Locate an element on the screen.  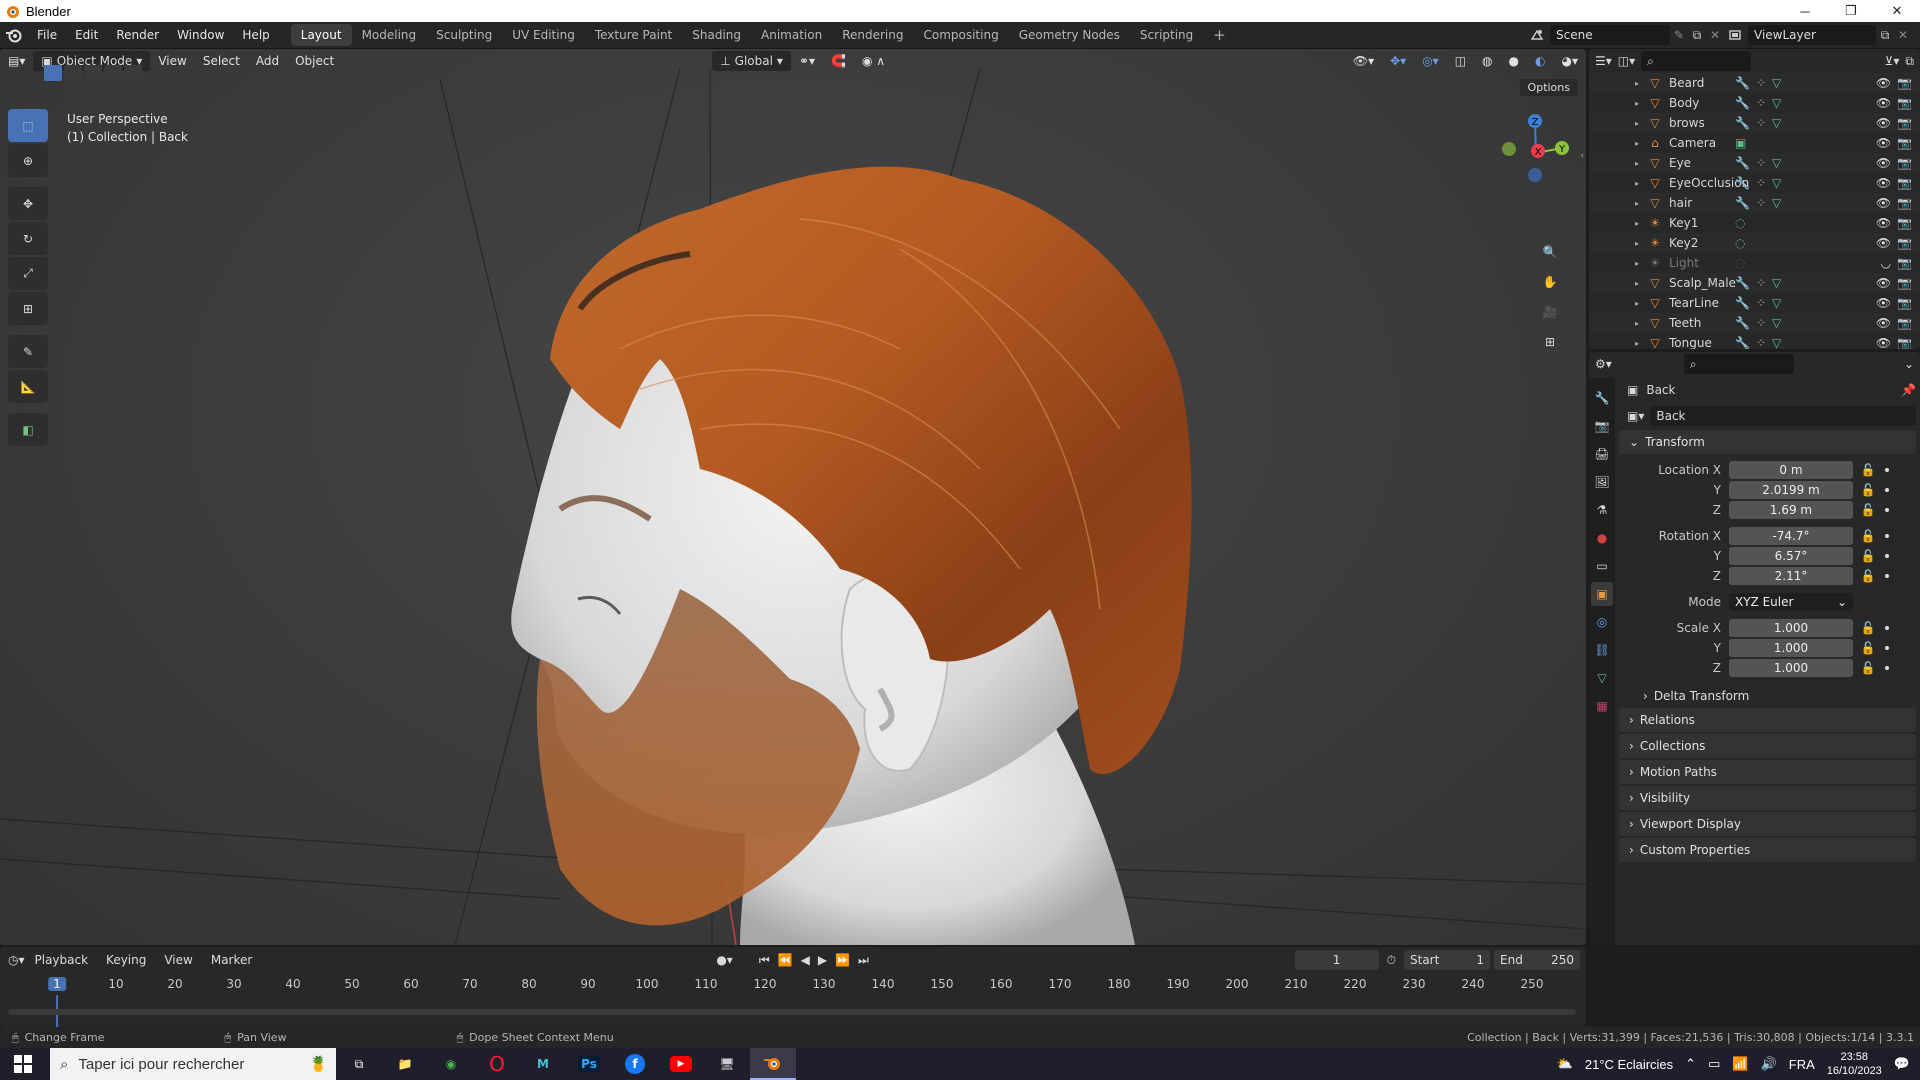
transform-orientation-dropdown: ⊥ Global ▾ is located at coordinates (751, 61).